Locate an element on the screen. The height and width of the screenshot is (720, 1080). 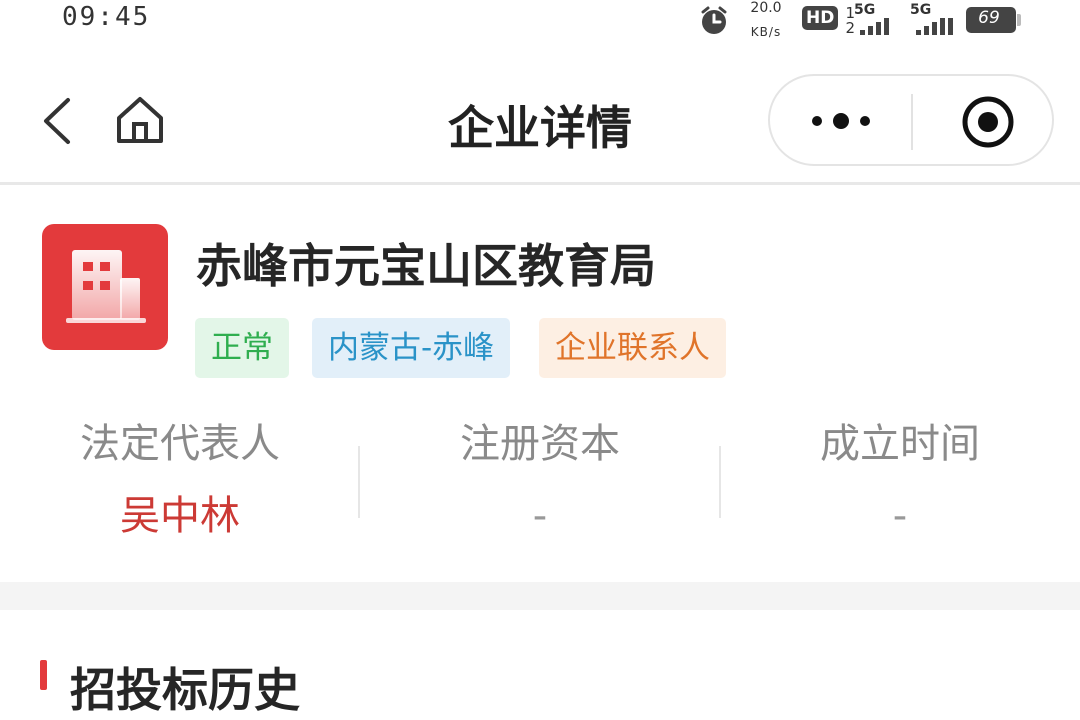
network-speed-unit: KB/s is located at coordinates (766, 32).